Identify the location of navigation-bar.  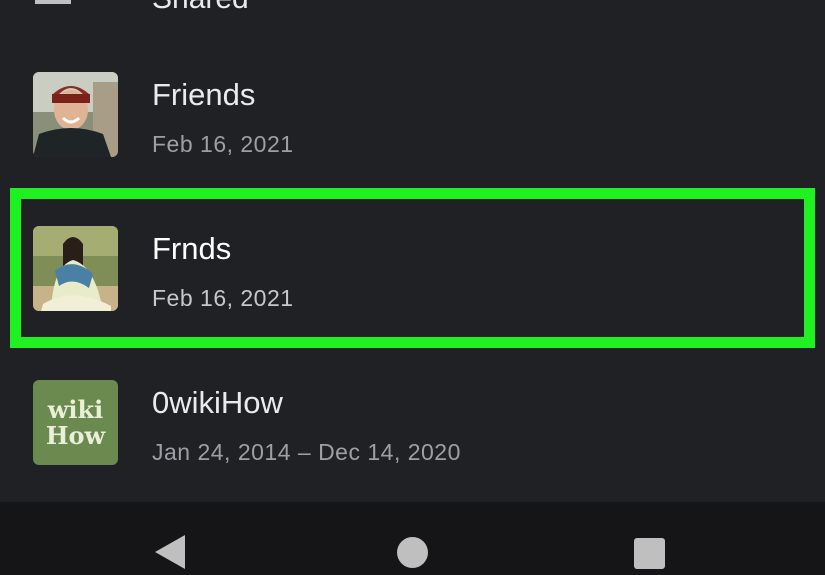
(412, 538).